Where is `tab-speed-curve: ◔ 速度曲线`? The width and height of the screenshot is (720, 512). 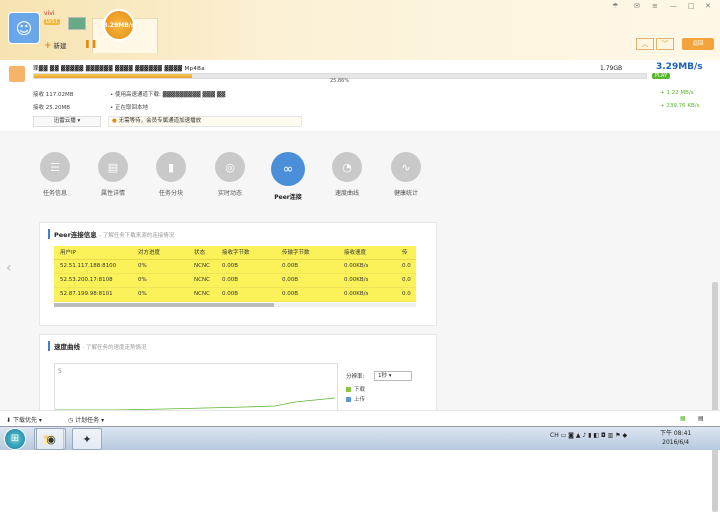
tab-speed-curve: ◔ 速度曲线 is located at coordinates (347, 174).